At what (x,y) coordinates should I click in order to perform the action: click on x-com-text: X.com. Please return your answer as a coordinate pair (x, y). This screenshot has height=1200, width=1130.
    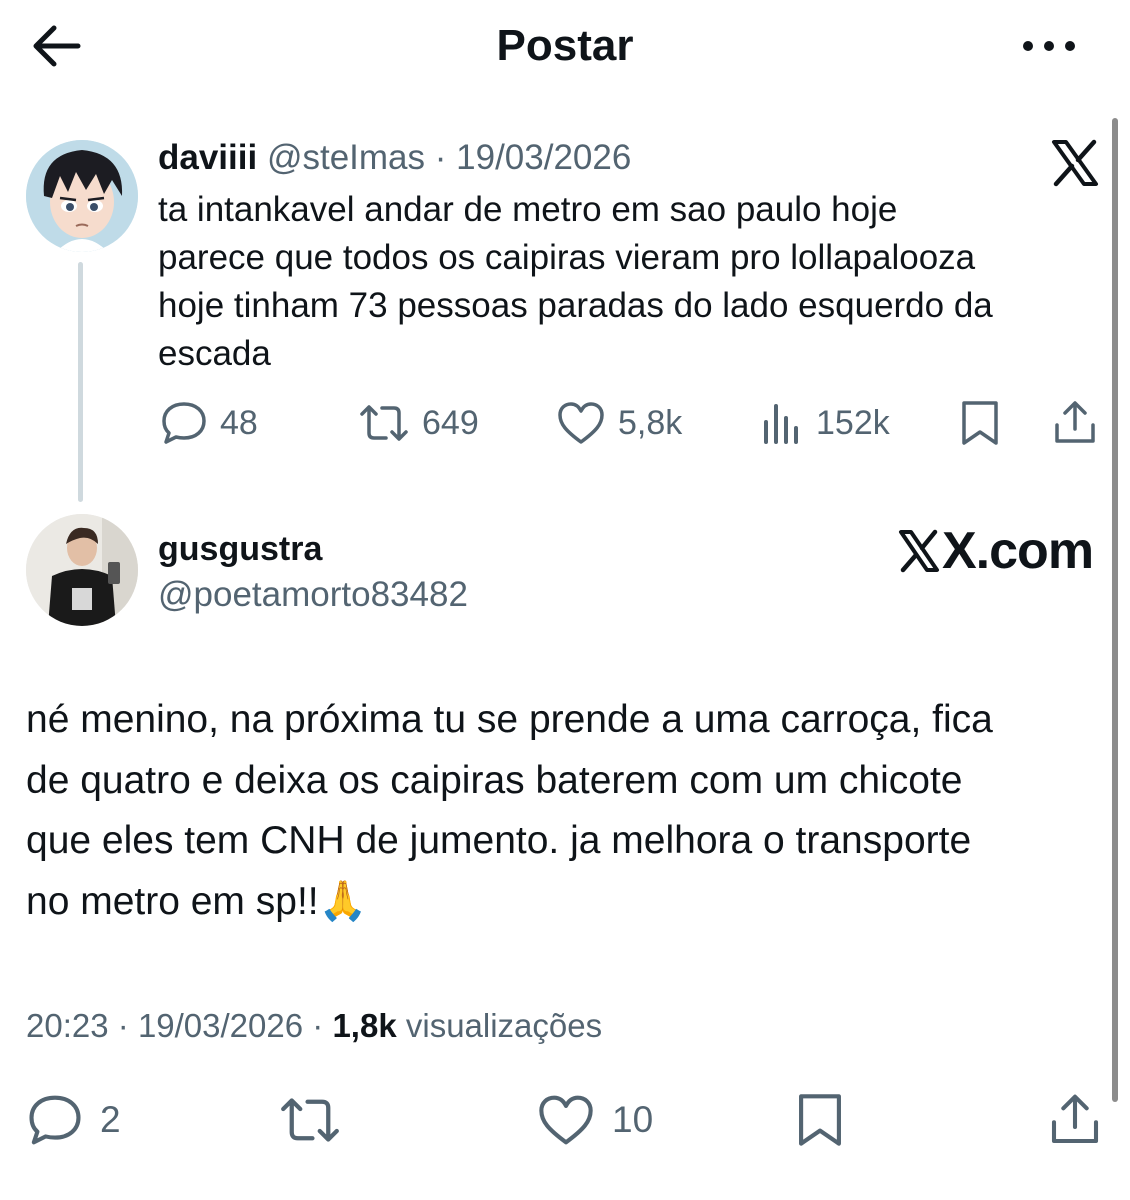
    Looking at the image, I should click on (1018, 551).